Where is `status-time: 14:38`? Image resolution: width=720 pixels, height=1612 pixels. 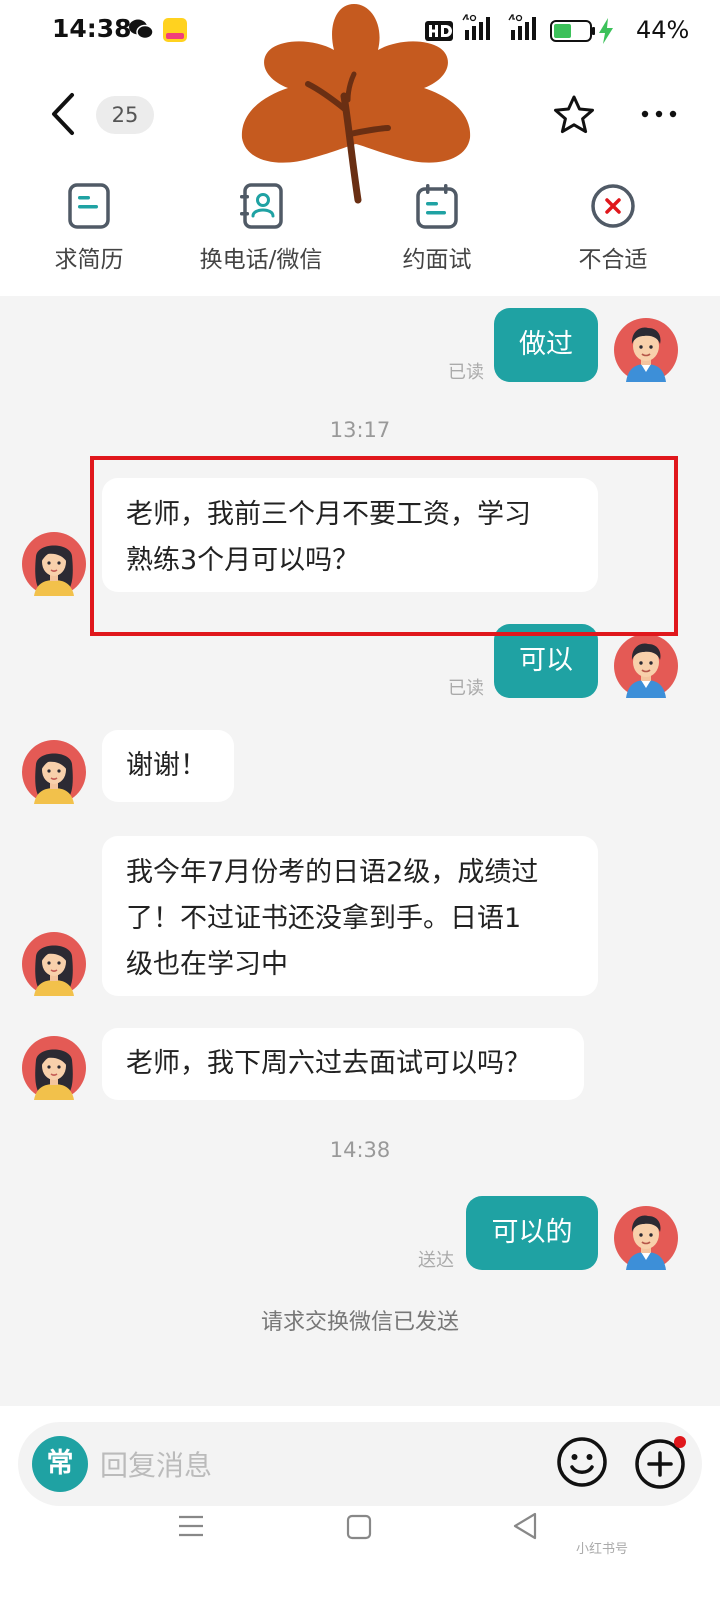
status-time: 14:38 is located at coordinates (92, 28).